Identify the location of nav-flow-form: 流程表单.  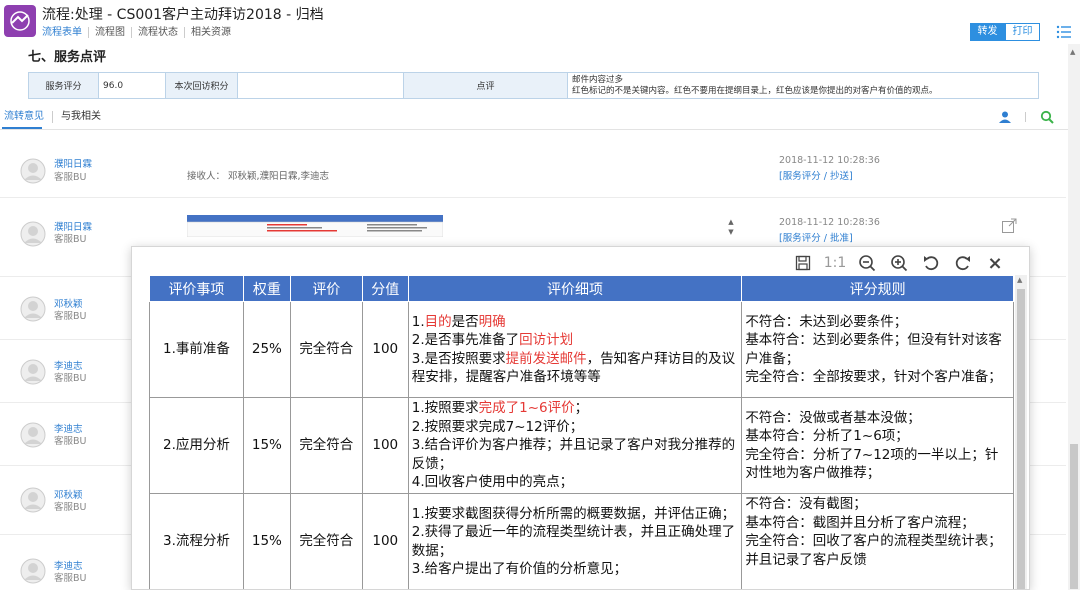
(65, 32).